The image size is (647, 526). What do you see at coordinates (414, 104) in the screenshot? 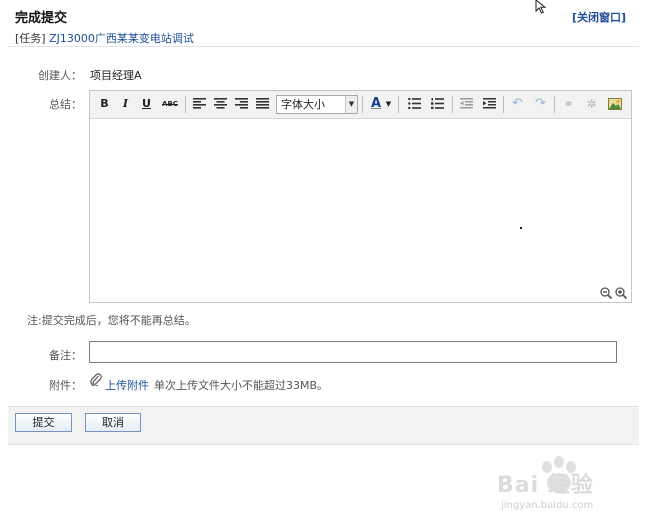
I see `bullet-list-icon` at bounding box center [414, 104].